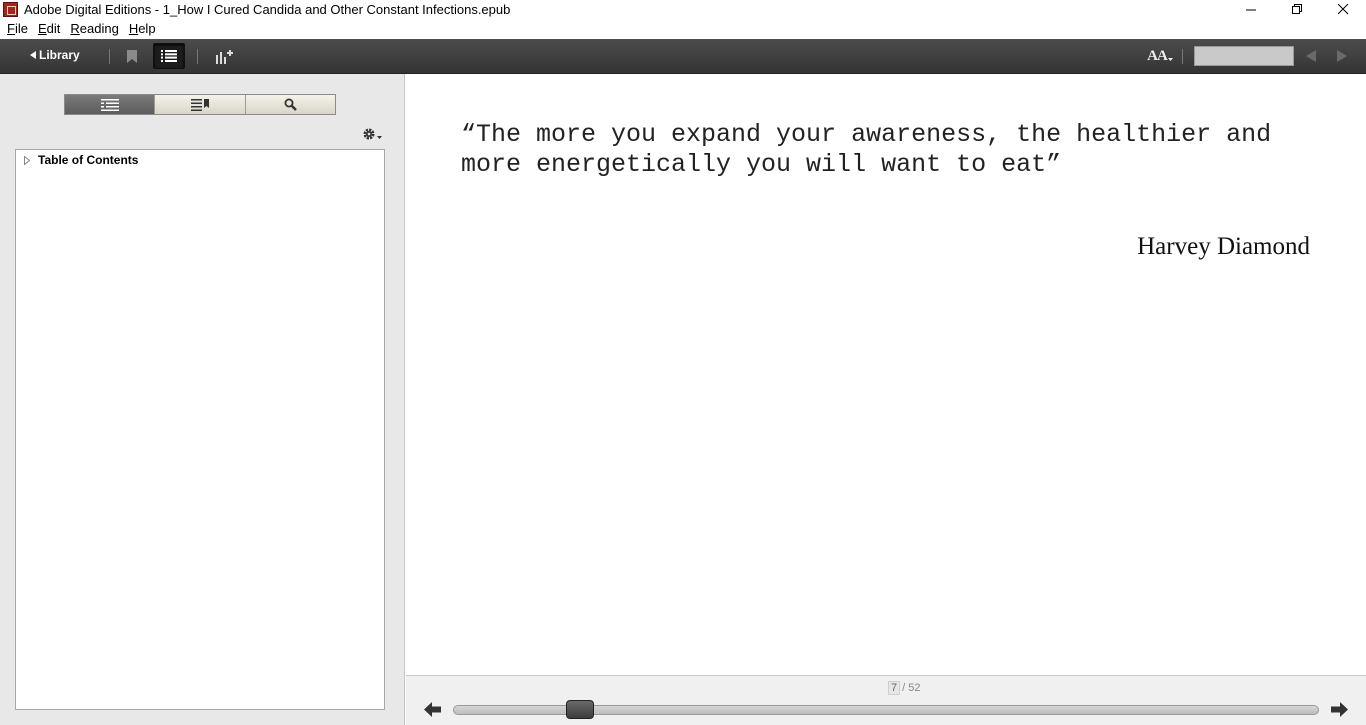 The image size is (1366, 725). I want to click on settings-menu-button, so click(372, 134).